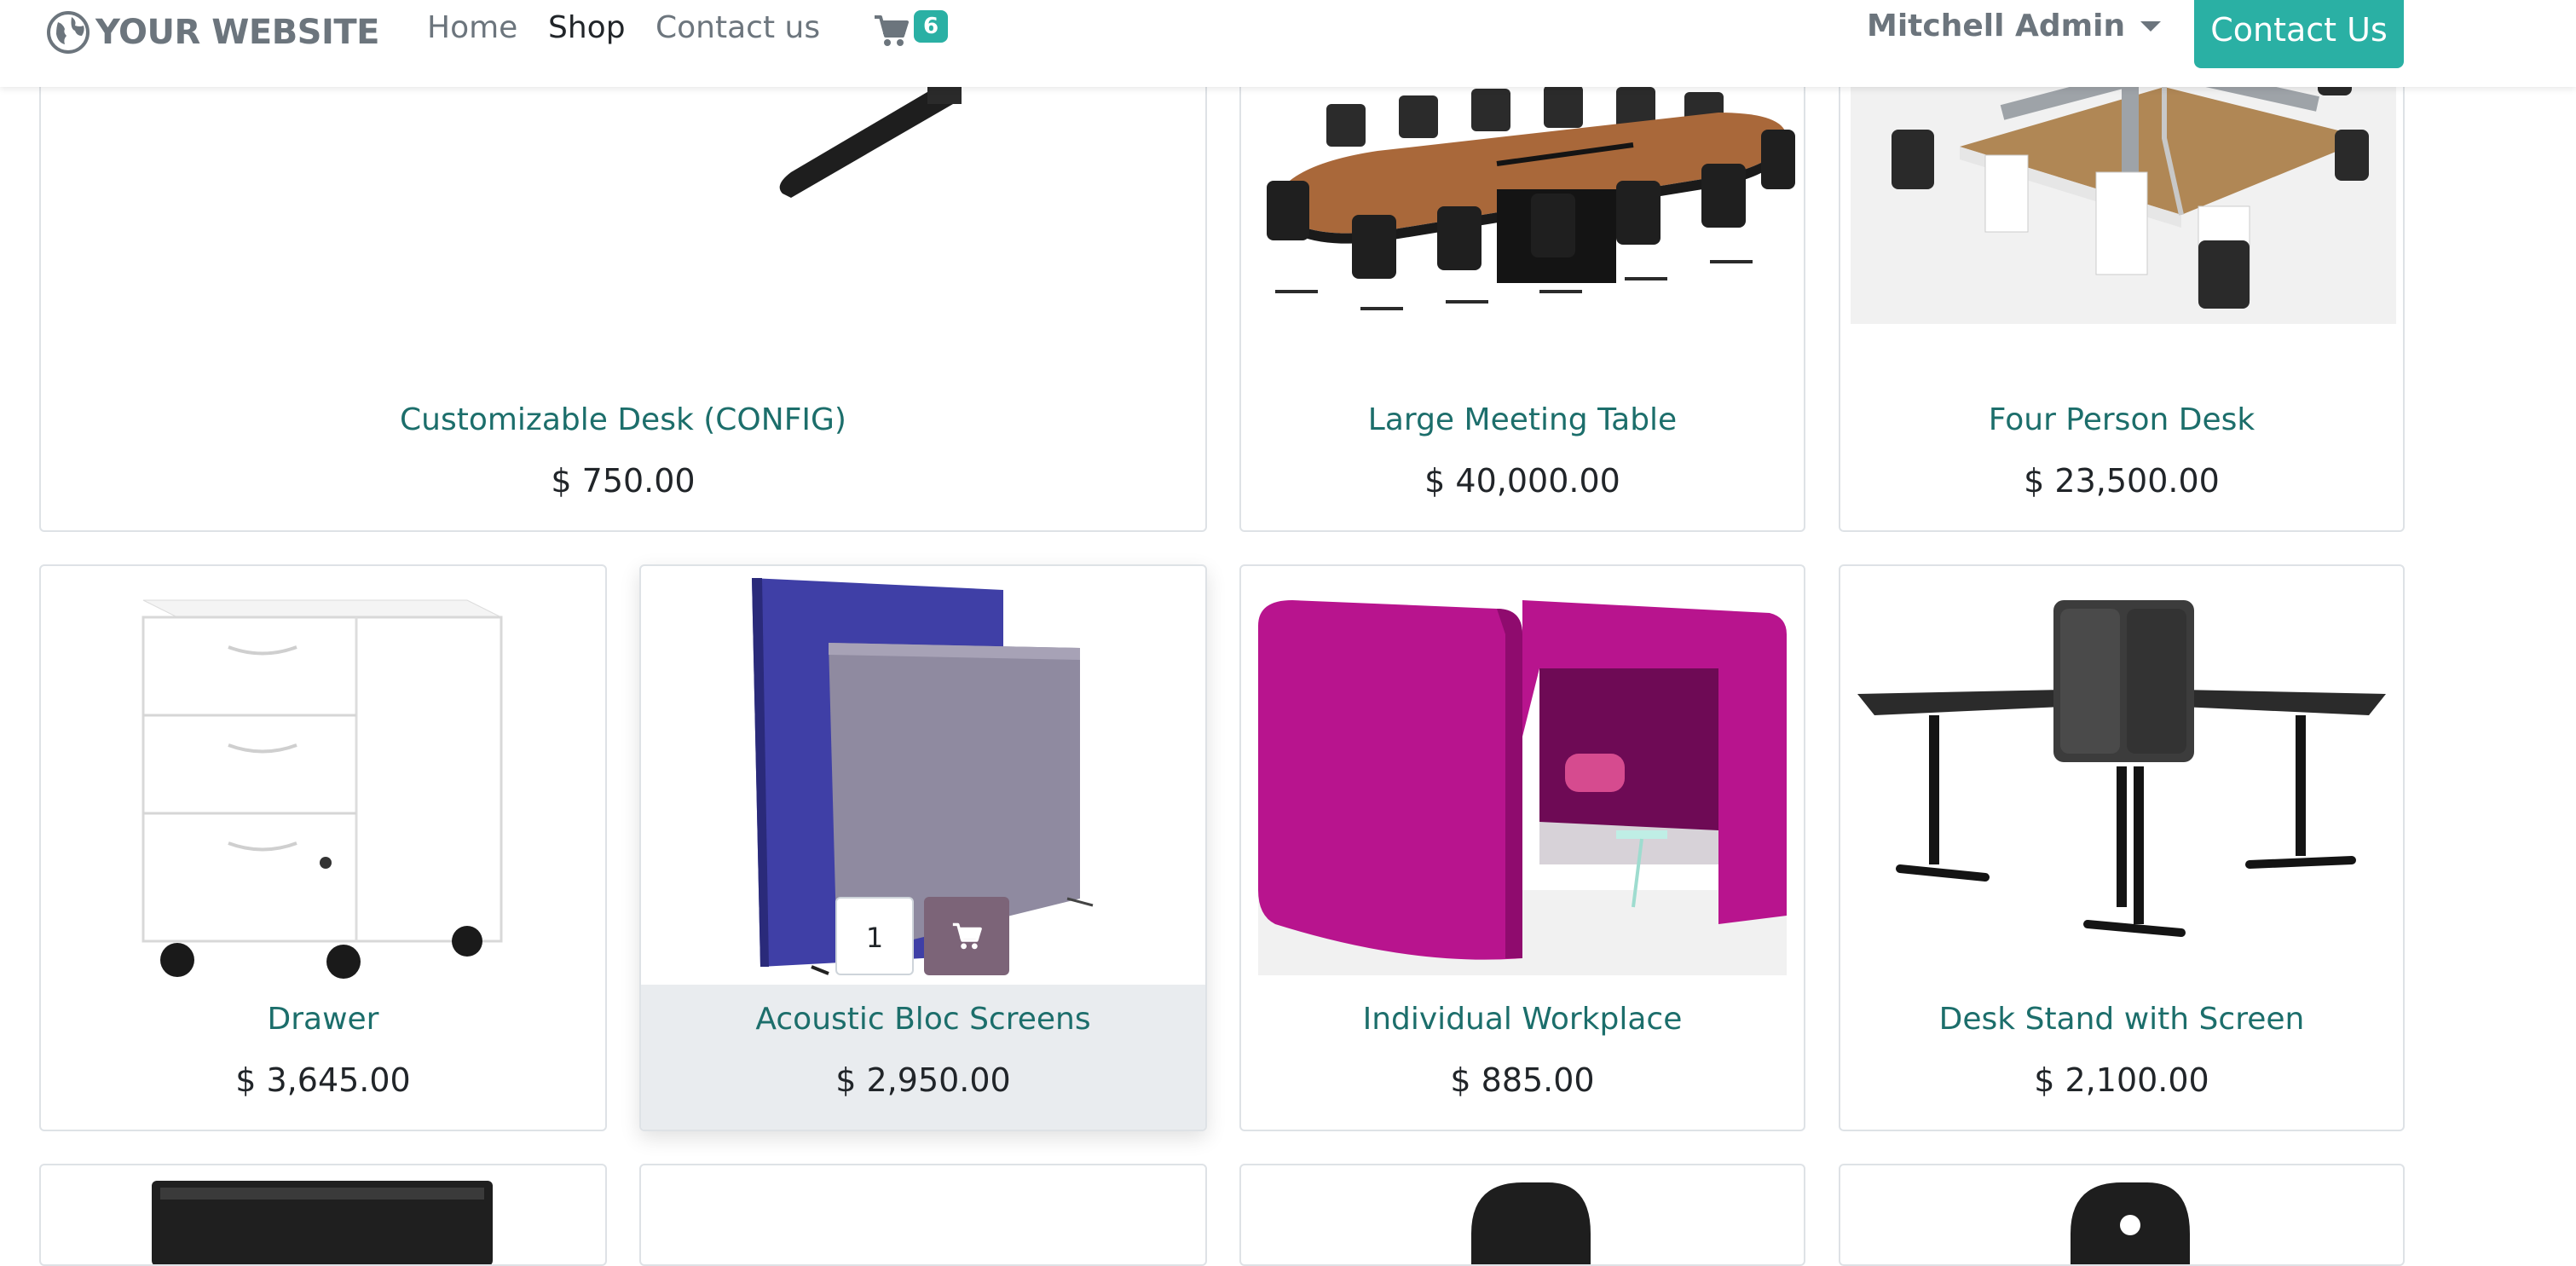 This screenshot has height=1266, width=2576. Describe the element at coordinates (1522, 458) in the screenshot. I see `product-info: Large Meeting Table $ 40,000.00` at that location.